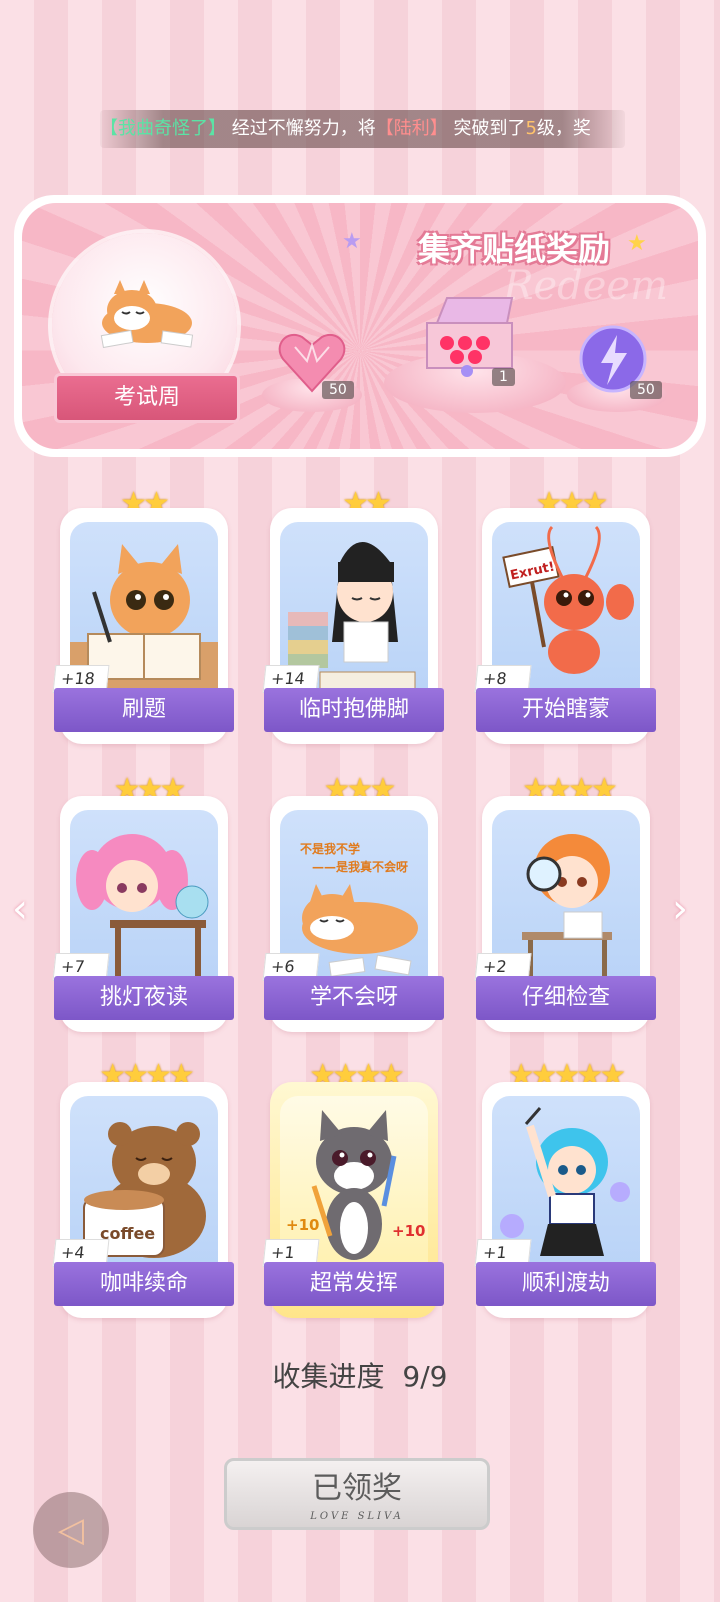 The height and width of the screenshot is (1602, 720). What do you see at coordinates (425, 1376) in the screenshot?
I see `progress-value: 9/9` at bounding box center [425, 1376].